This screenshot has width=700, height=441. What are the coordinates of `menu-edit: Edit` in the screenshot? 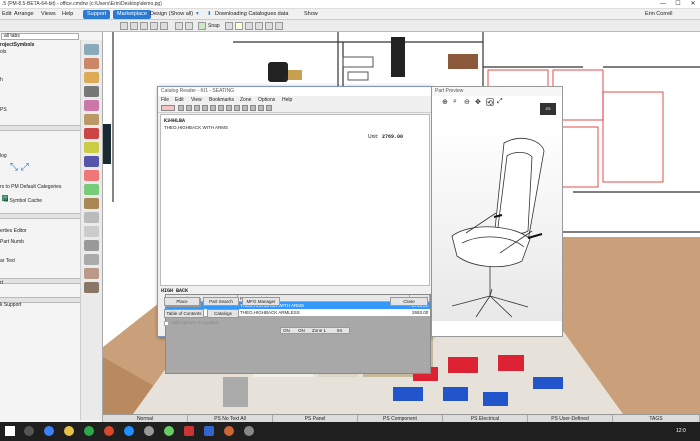 It's located at (6, 14).